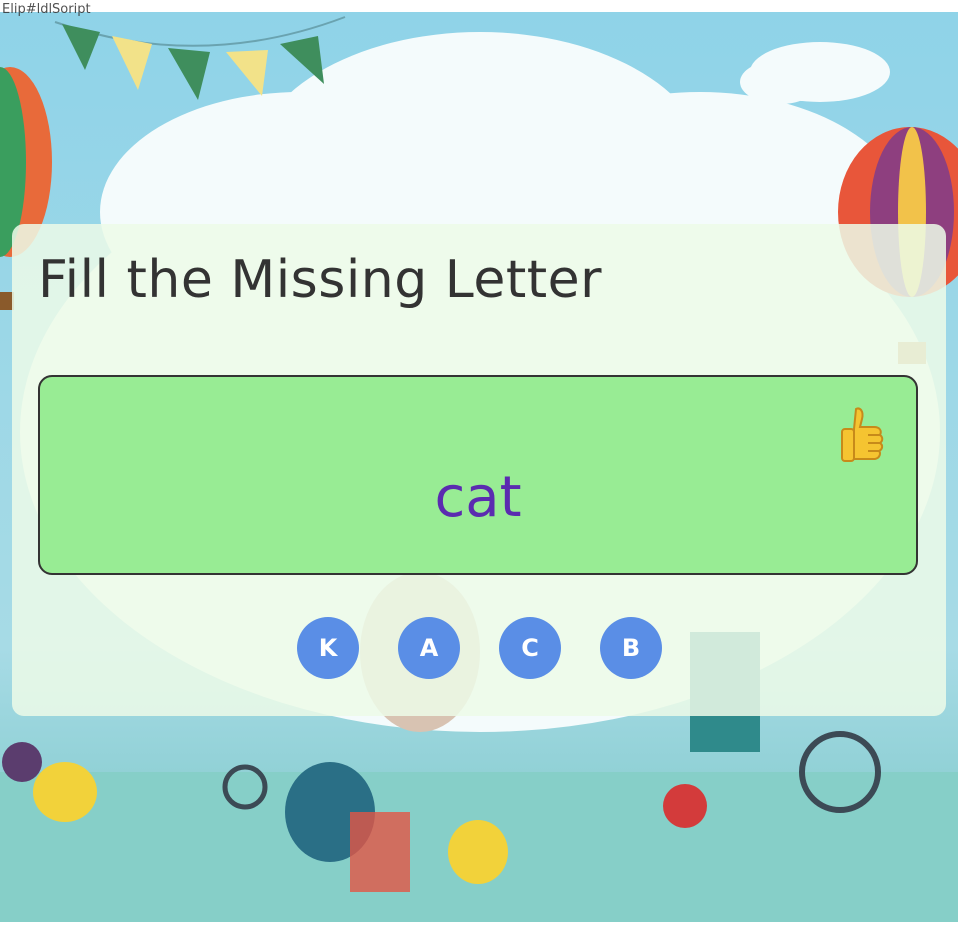  What do you see at coordinates (862, 434) in the screenshot?
I see `thumbs-up-icon` at bounding box center [862, 434].